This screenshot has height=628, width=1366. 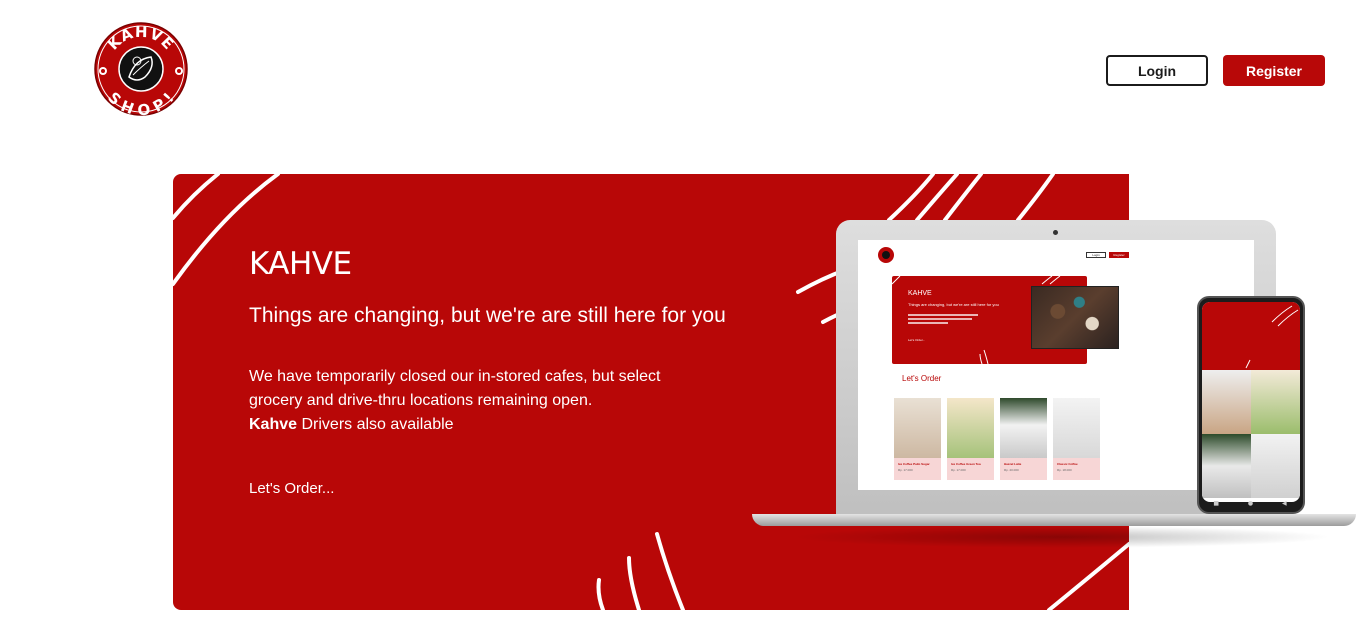 What do you see at coordinates (1216, 503) in the screenshot?
I see `recent-apps-icon: ■` at bounding box center [1216, 503].